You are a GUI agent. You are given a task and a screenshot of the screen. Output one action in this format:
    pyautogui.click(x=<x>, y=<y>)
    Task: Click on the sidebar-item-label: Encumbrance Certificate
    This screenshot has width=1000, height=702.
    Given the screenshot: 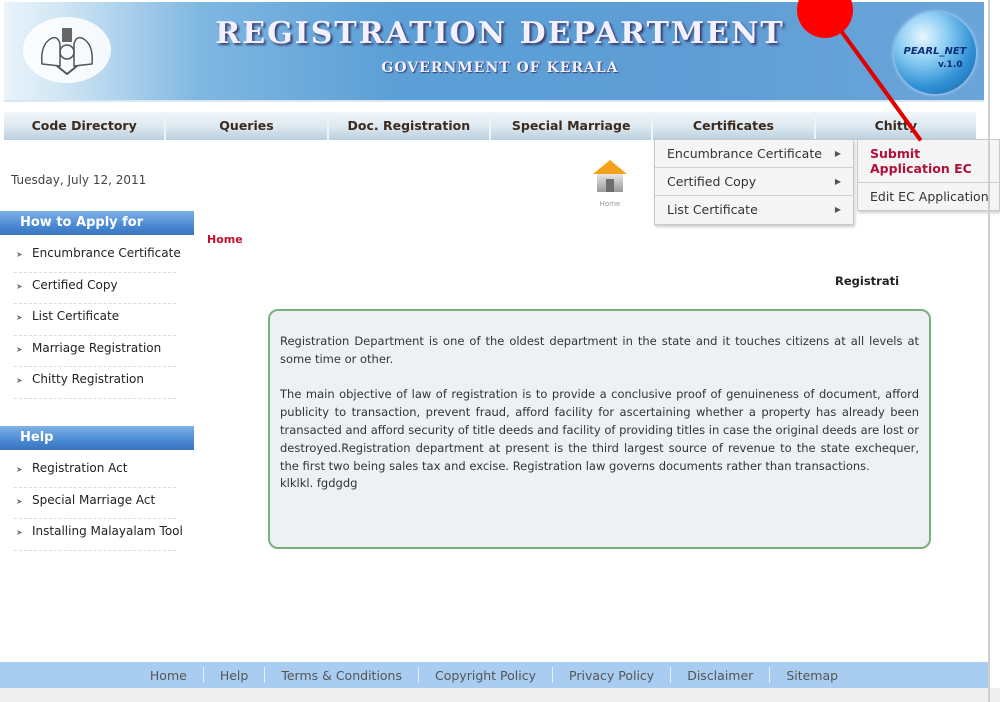 What is the action you would take?
    pyautogui.click(x=106, y=253)
    